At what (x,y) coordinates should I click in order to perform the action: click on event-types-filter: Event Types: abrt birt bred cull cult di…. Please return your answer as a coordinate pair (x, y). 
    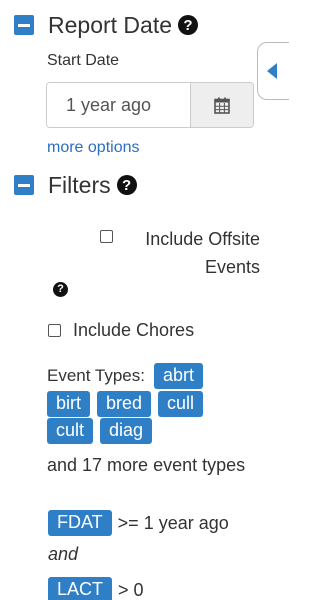
    Looking at the image, I should click on (147, 403).